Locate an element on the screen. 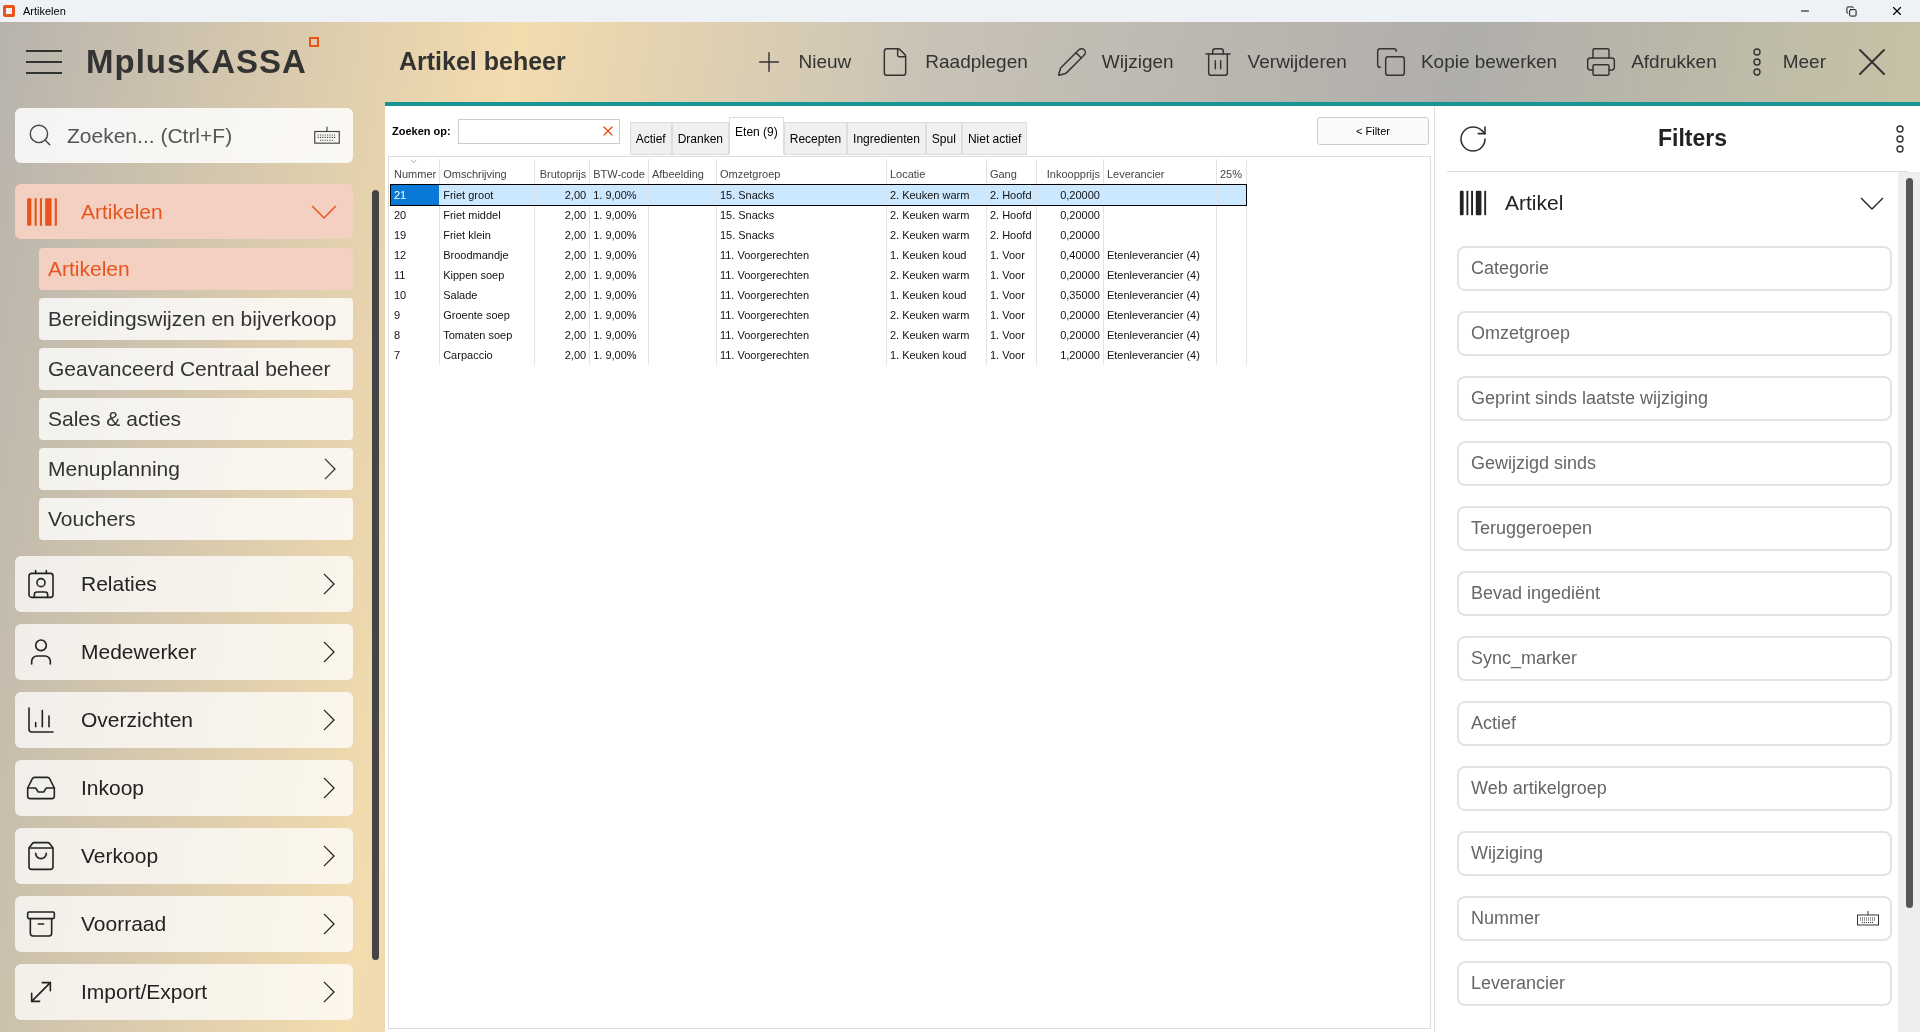 The height and width of the screenshot is (1032, 1920). tab: Spul is located at coordinates (943, 138).